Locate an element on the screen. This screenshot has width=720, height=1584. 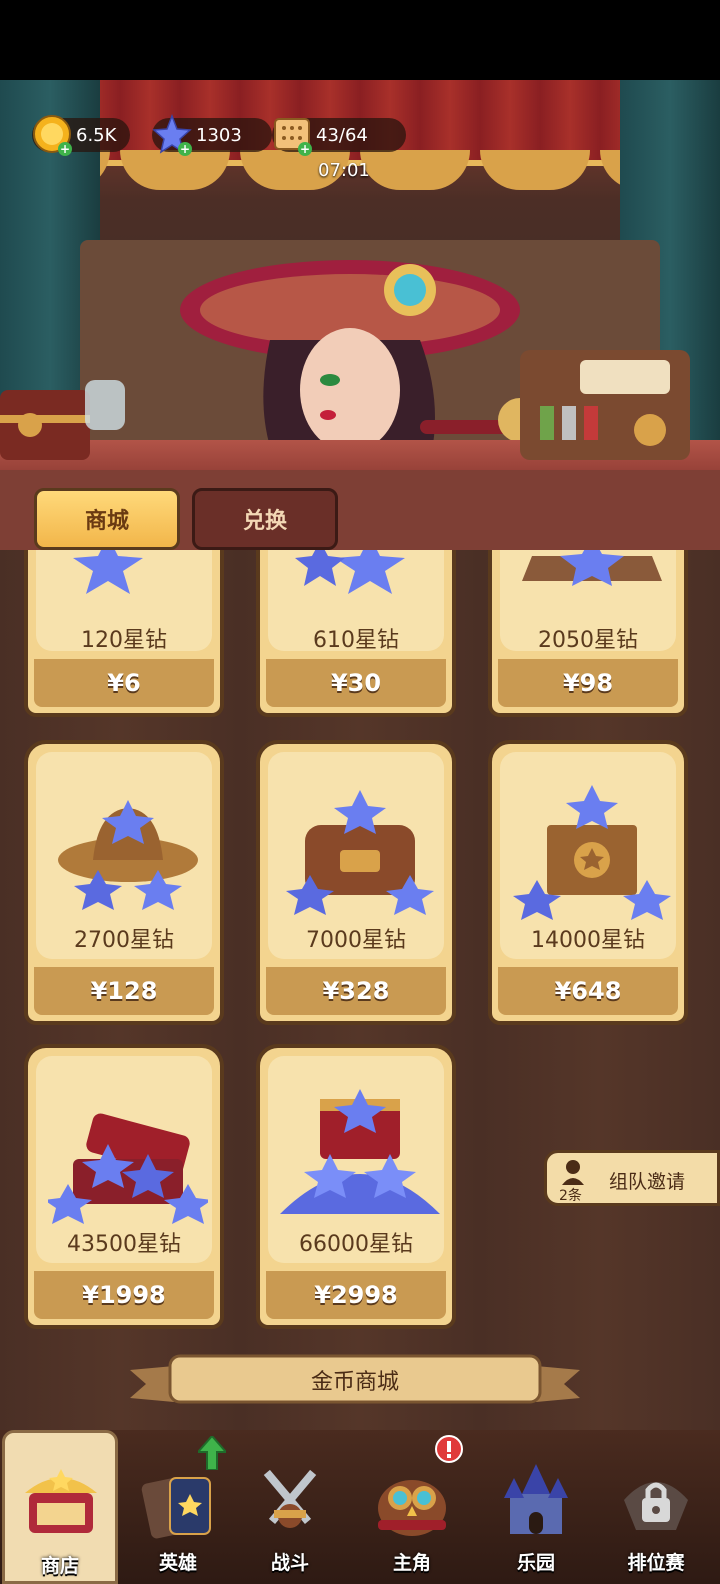
product-amount: 120星钻 is located at coordinates (124, 640).